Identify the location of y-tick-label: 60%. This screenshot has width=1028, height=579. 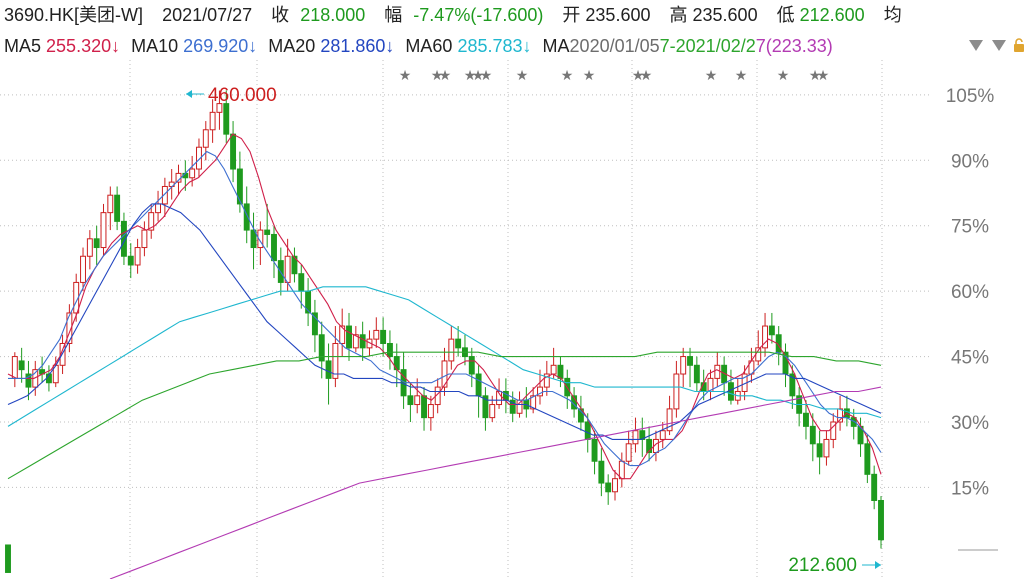
(970, 292).